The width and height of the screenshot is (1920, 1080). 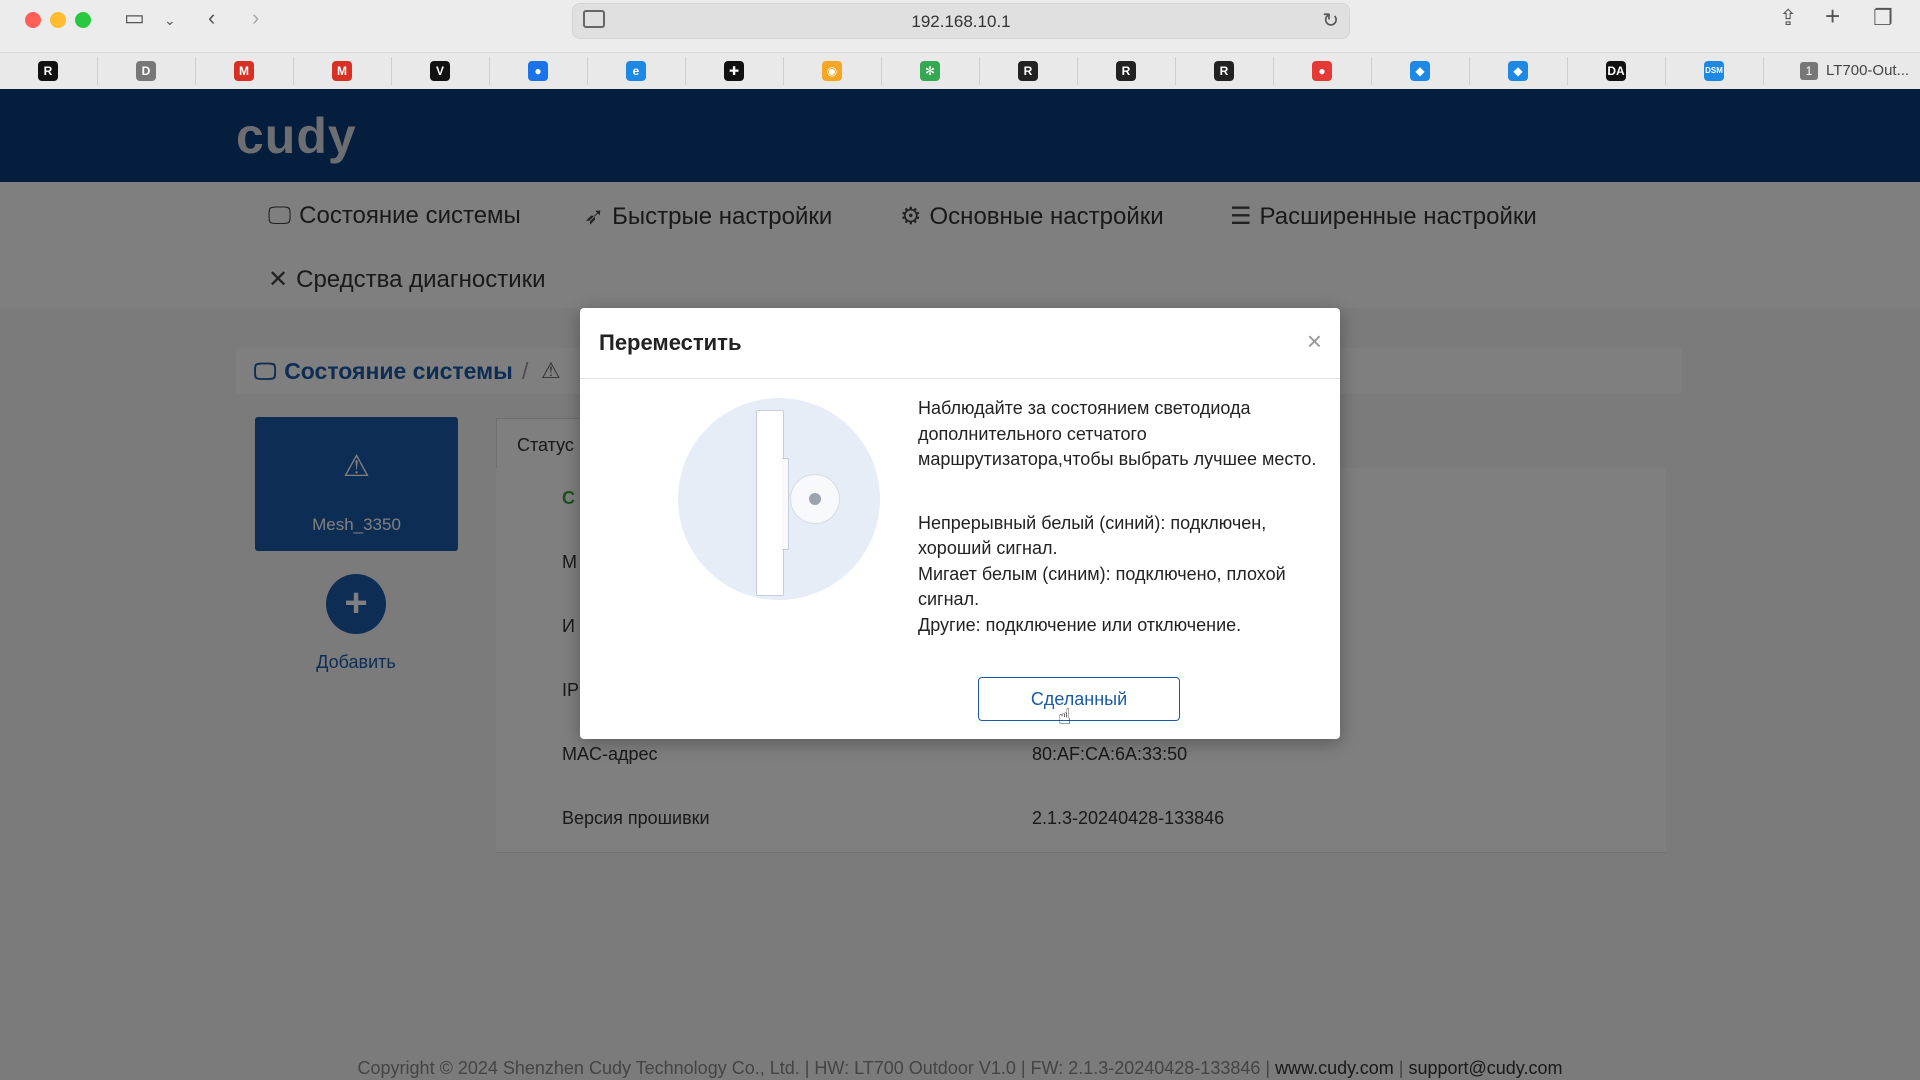 What do you see at coordinates (255, 18) in the screenshot?
I see `forward-icon: ›` at bounding box center [255, 18].